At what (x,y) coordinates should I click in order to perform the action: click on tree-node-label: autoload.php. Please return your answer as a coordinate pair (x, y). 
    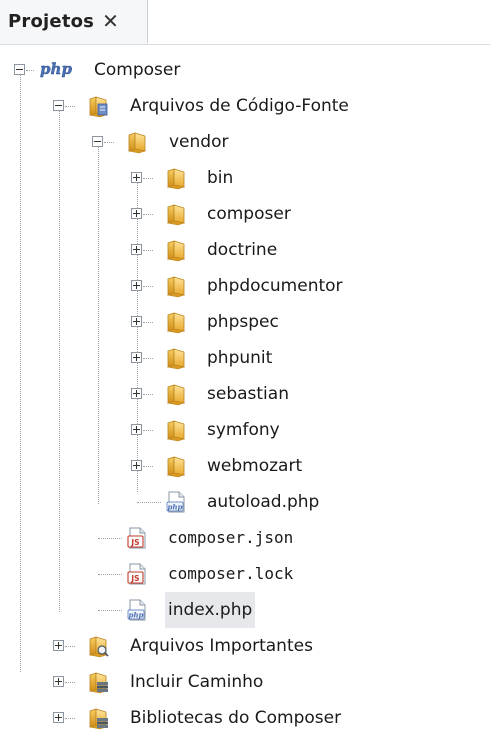
    Looking at the image, I should click on (263, 502).